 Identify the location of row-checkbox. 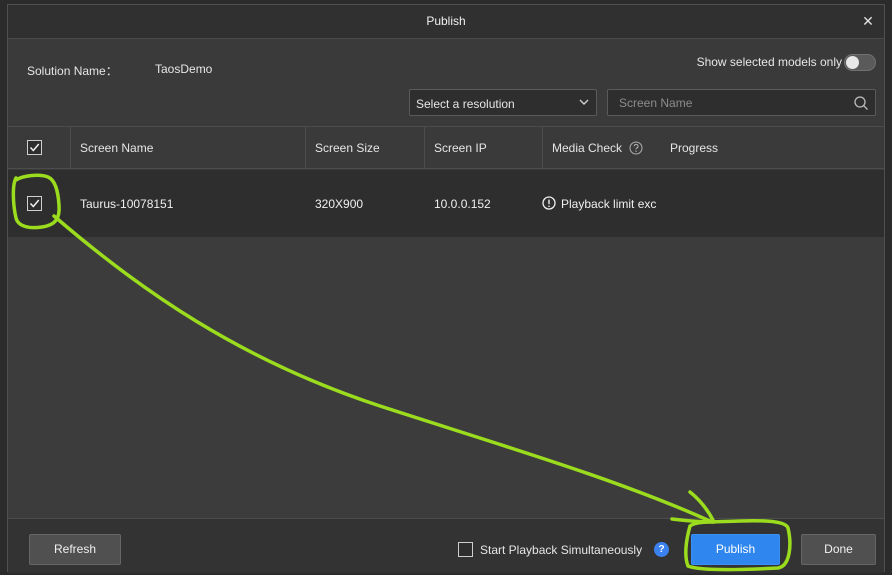
(34, 203).